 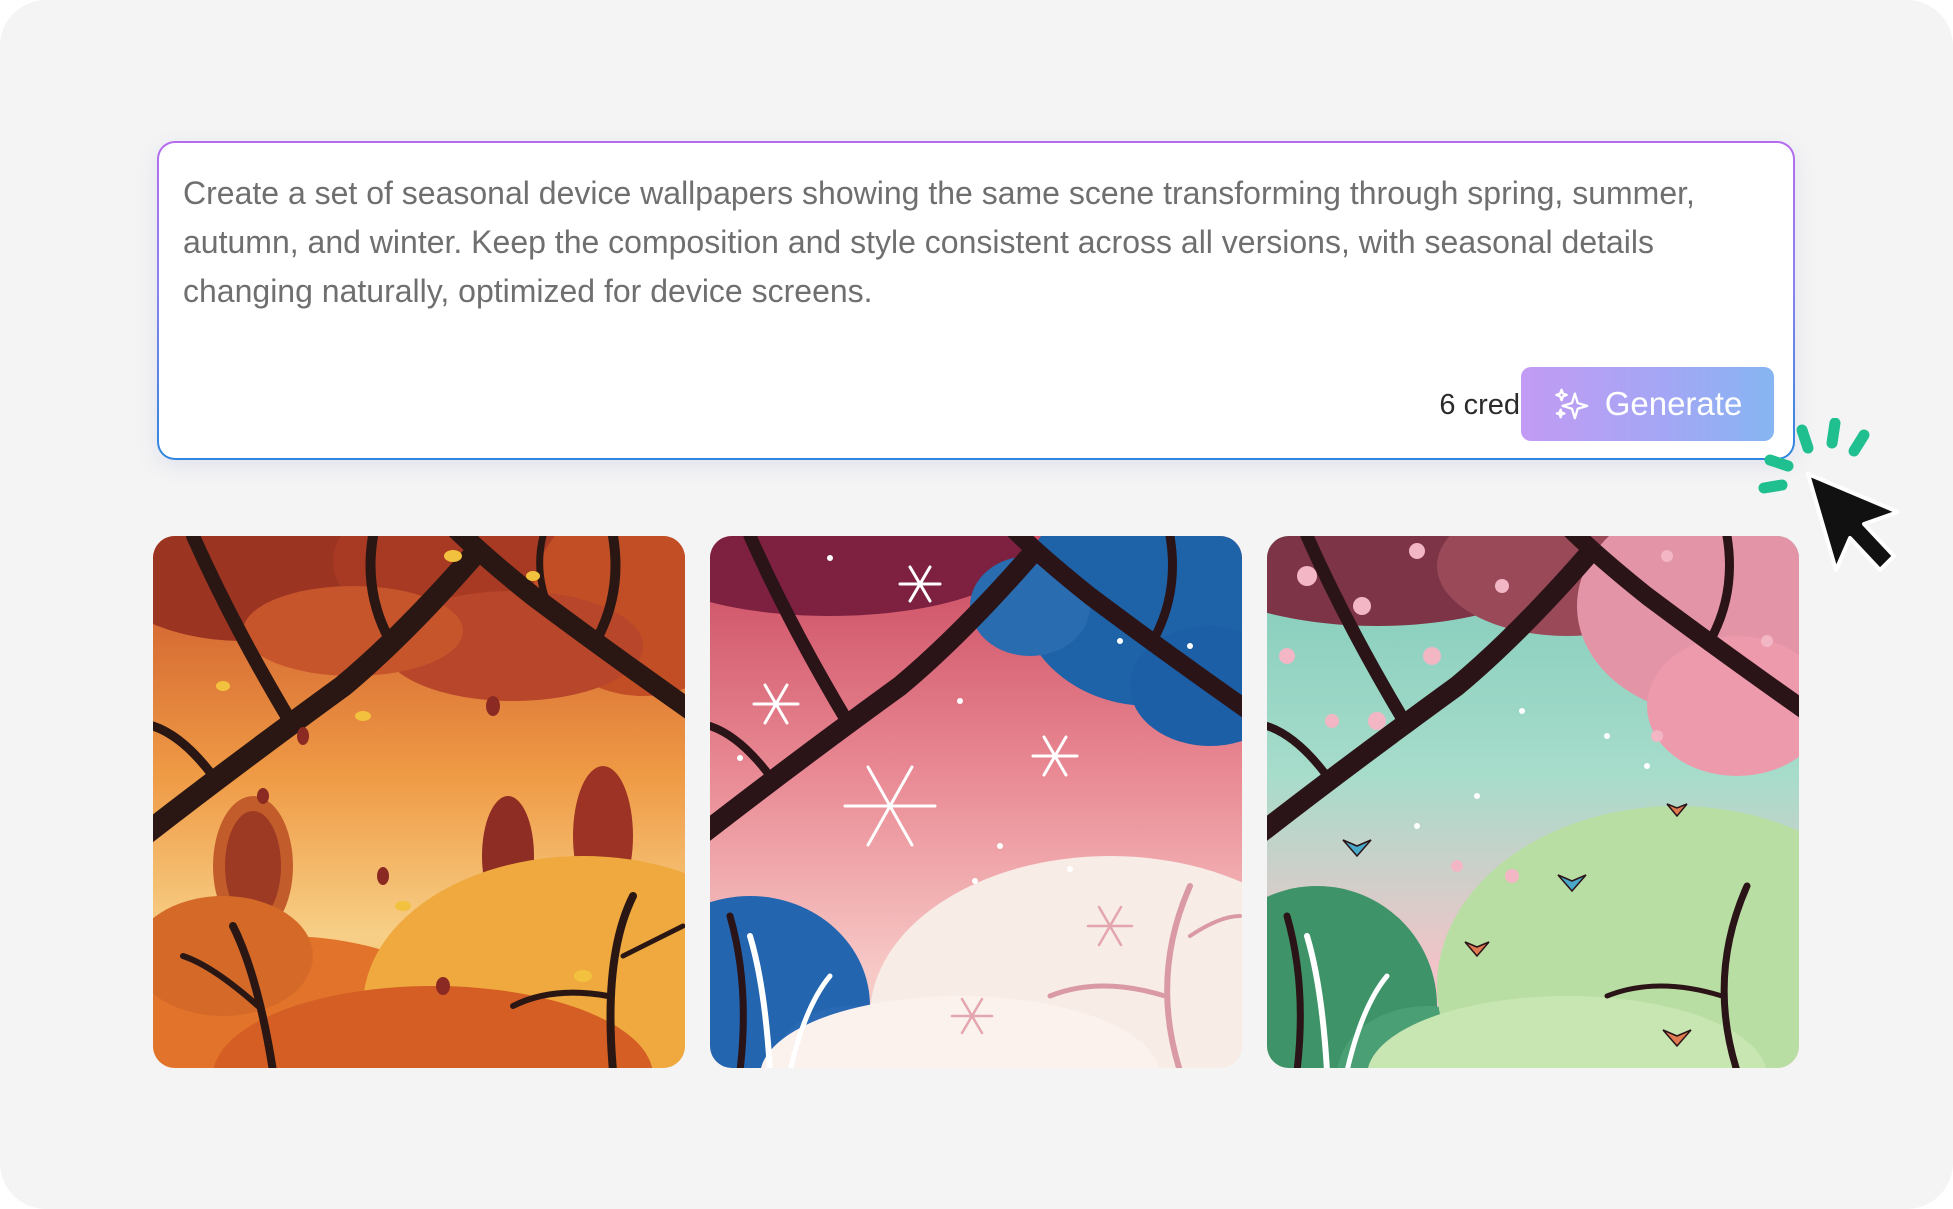 I want to click on generate-button-label: Generate, so click(x=1673, y=403).